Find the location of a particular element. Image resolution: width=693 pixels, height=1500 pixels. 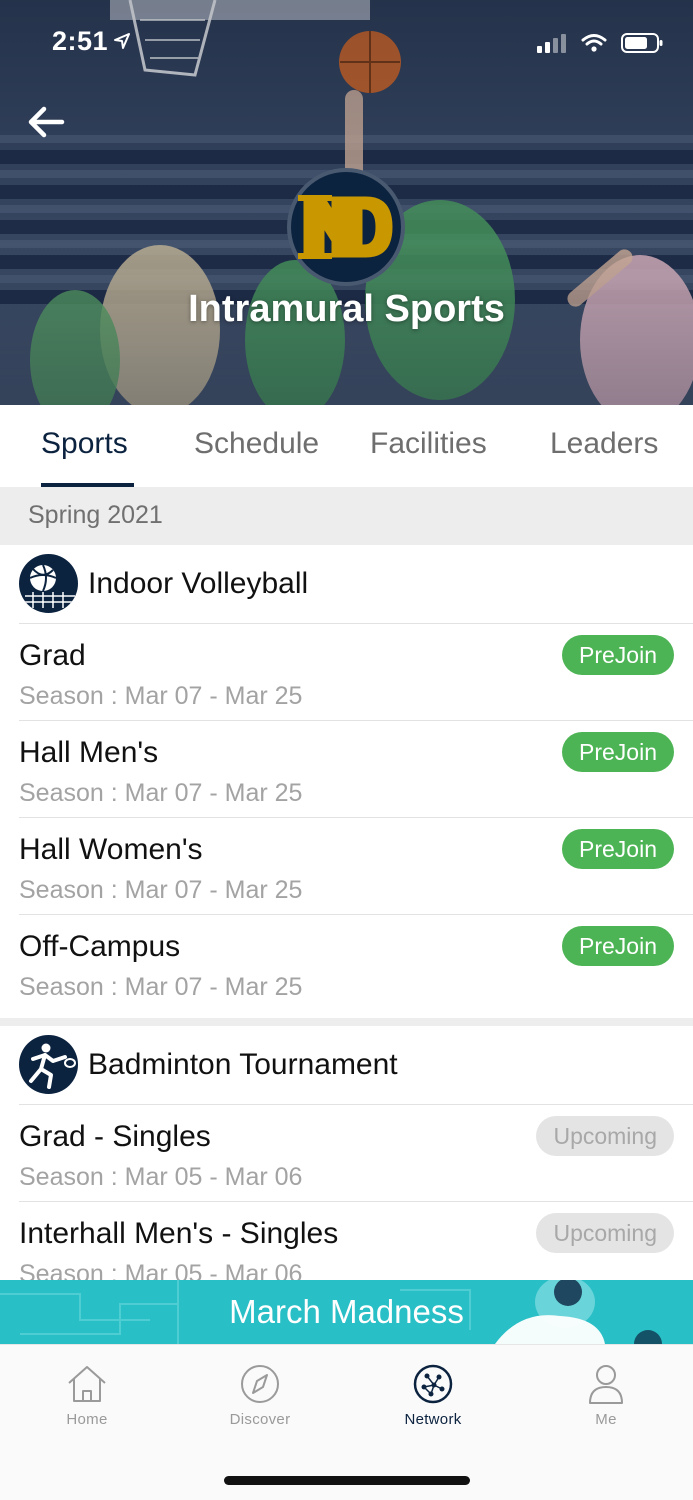

arrow-left-icon is located at coordinates (46, 122).